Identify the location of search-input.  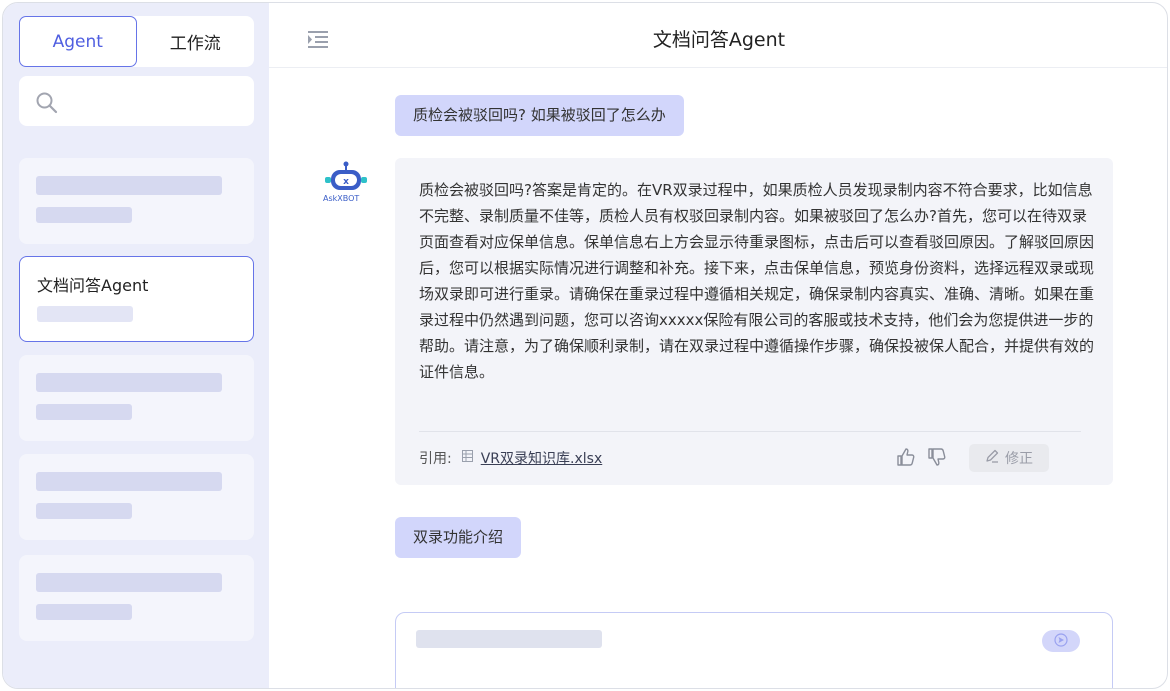
(136, 101).